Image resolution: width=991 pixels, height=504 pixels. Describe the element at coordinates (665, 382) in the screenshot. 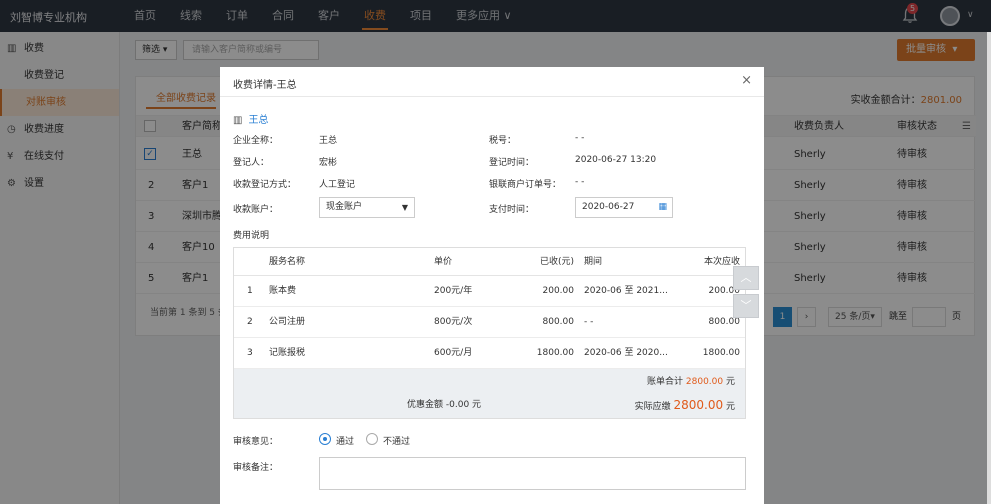

I see `bill-total-label: 账单合计` at that location.